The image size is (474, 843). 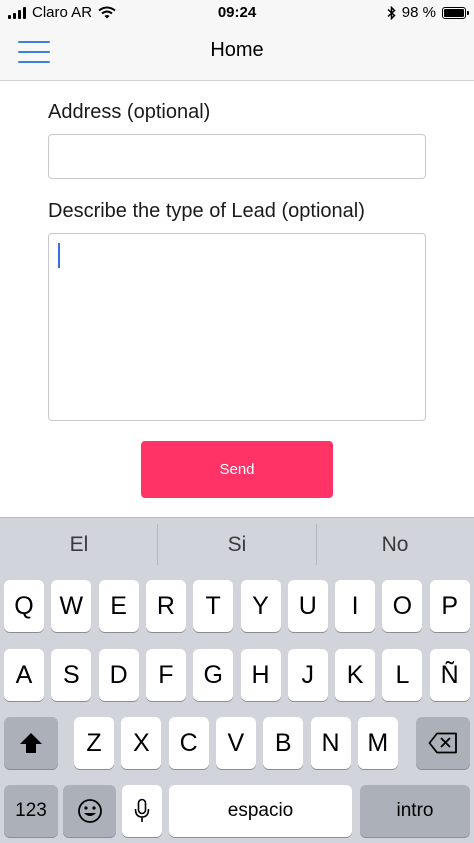 What do you see at coordinates (237, 13) in the screenshot?
I see `status-bar: Claro AR 09:24 98 %` at bounding box center [237, 13].